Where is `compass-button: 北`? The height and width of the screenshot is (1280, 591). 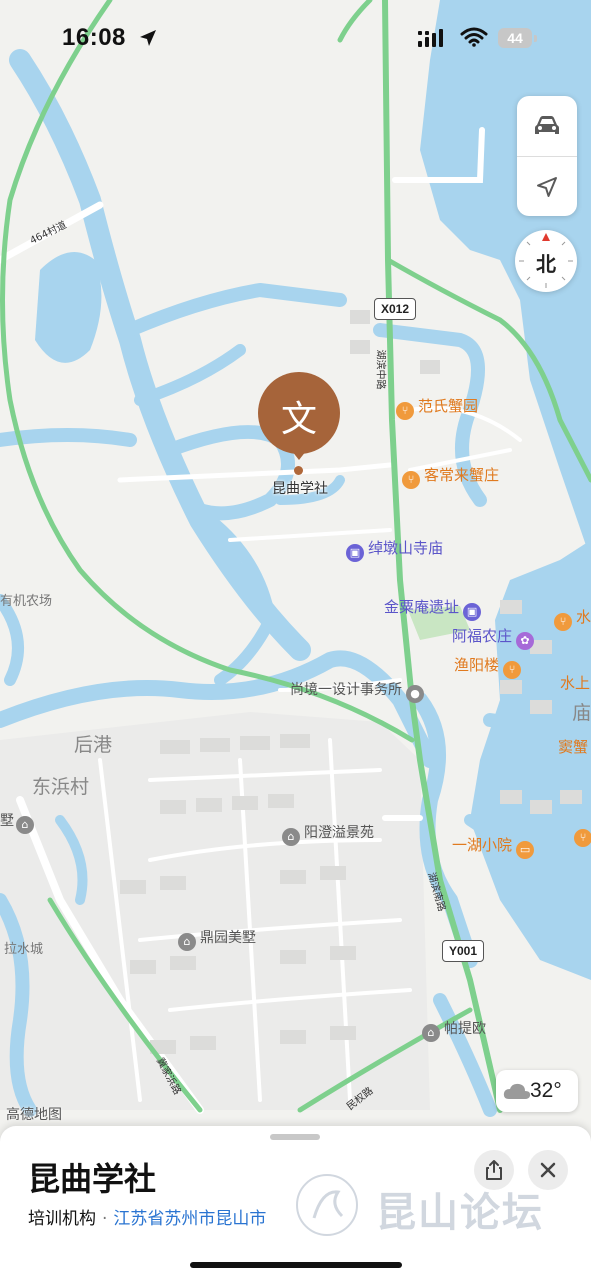 compass-button: 北 is located at coordinates (546, 261).